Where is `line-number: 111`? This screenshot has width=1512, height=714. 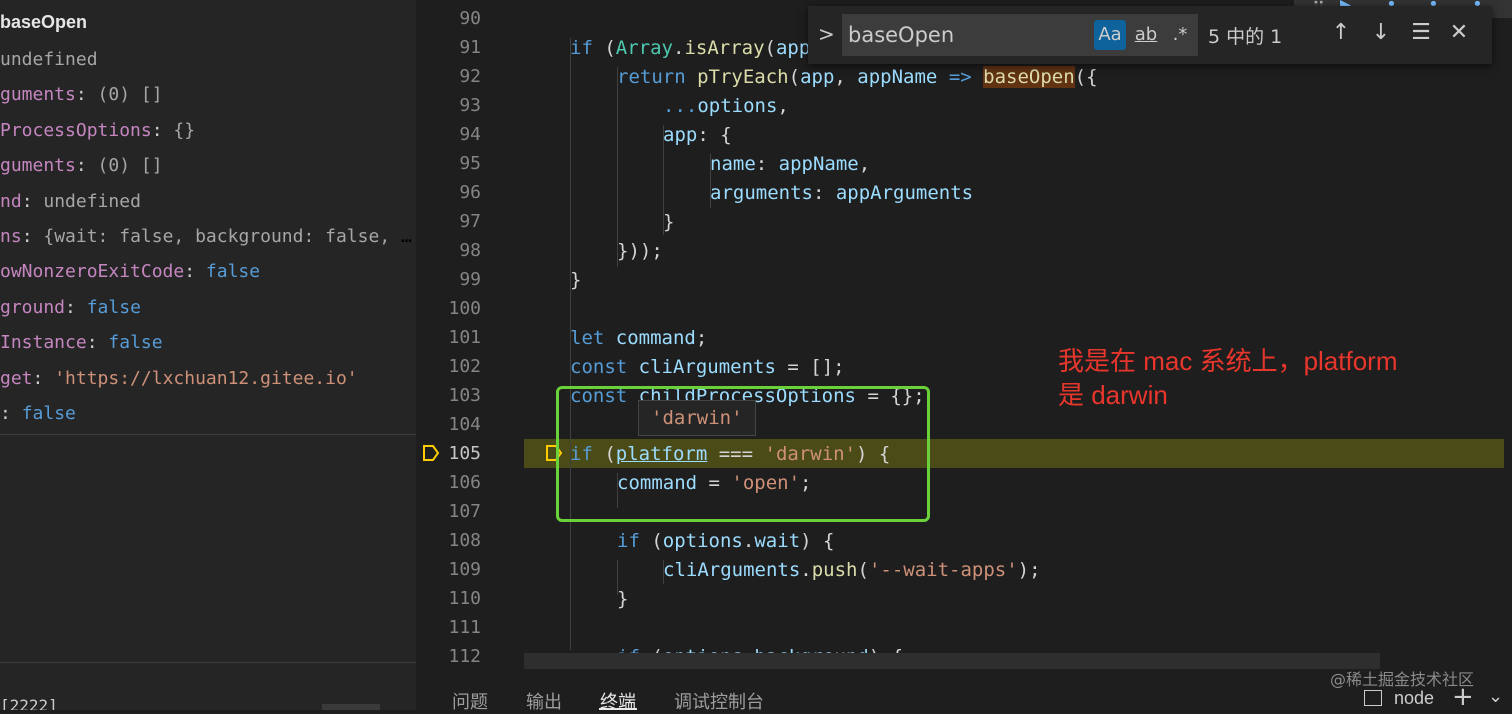 line-number: 111 is located at coordinates (448, 627).